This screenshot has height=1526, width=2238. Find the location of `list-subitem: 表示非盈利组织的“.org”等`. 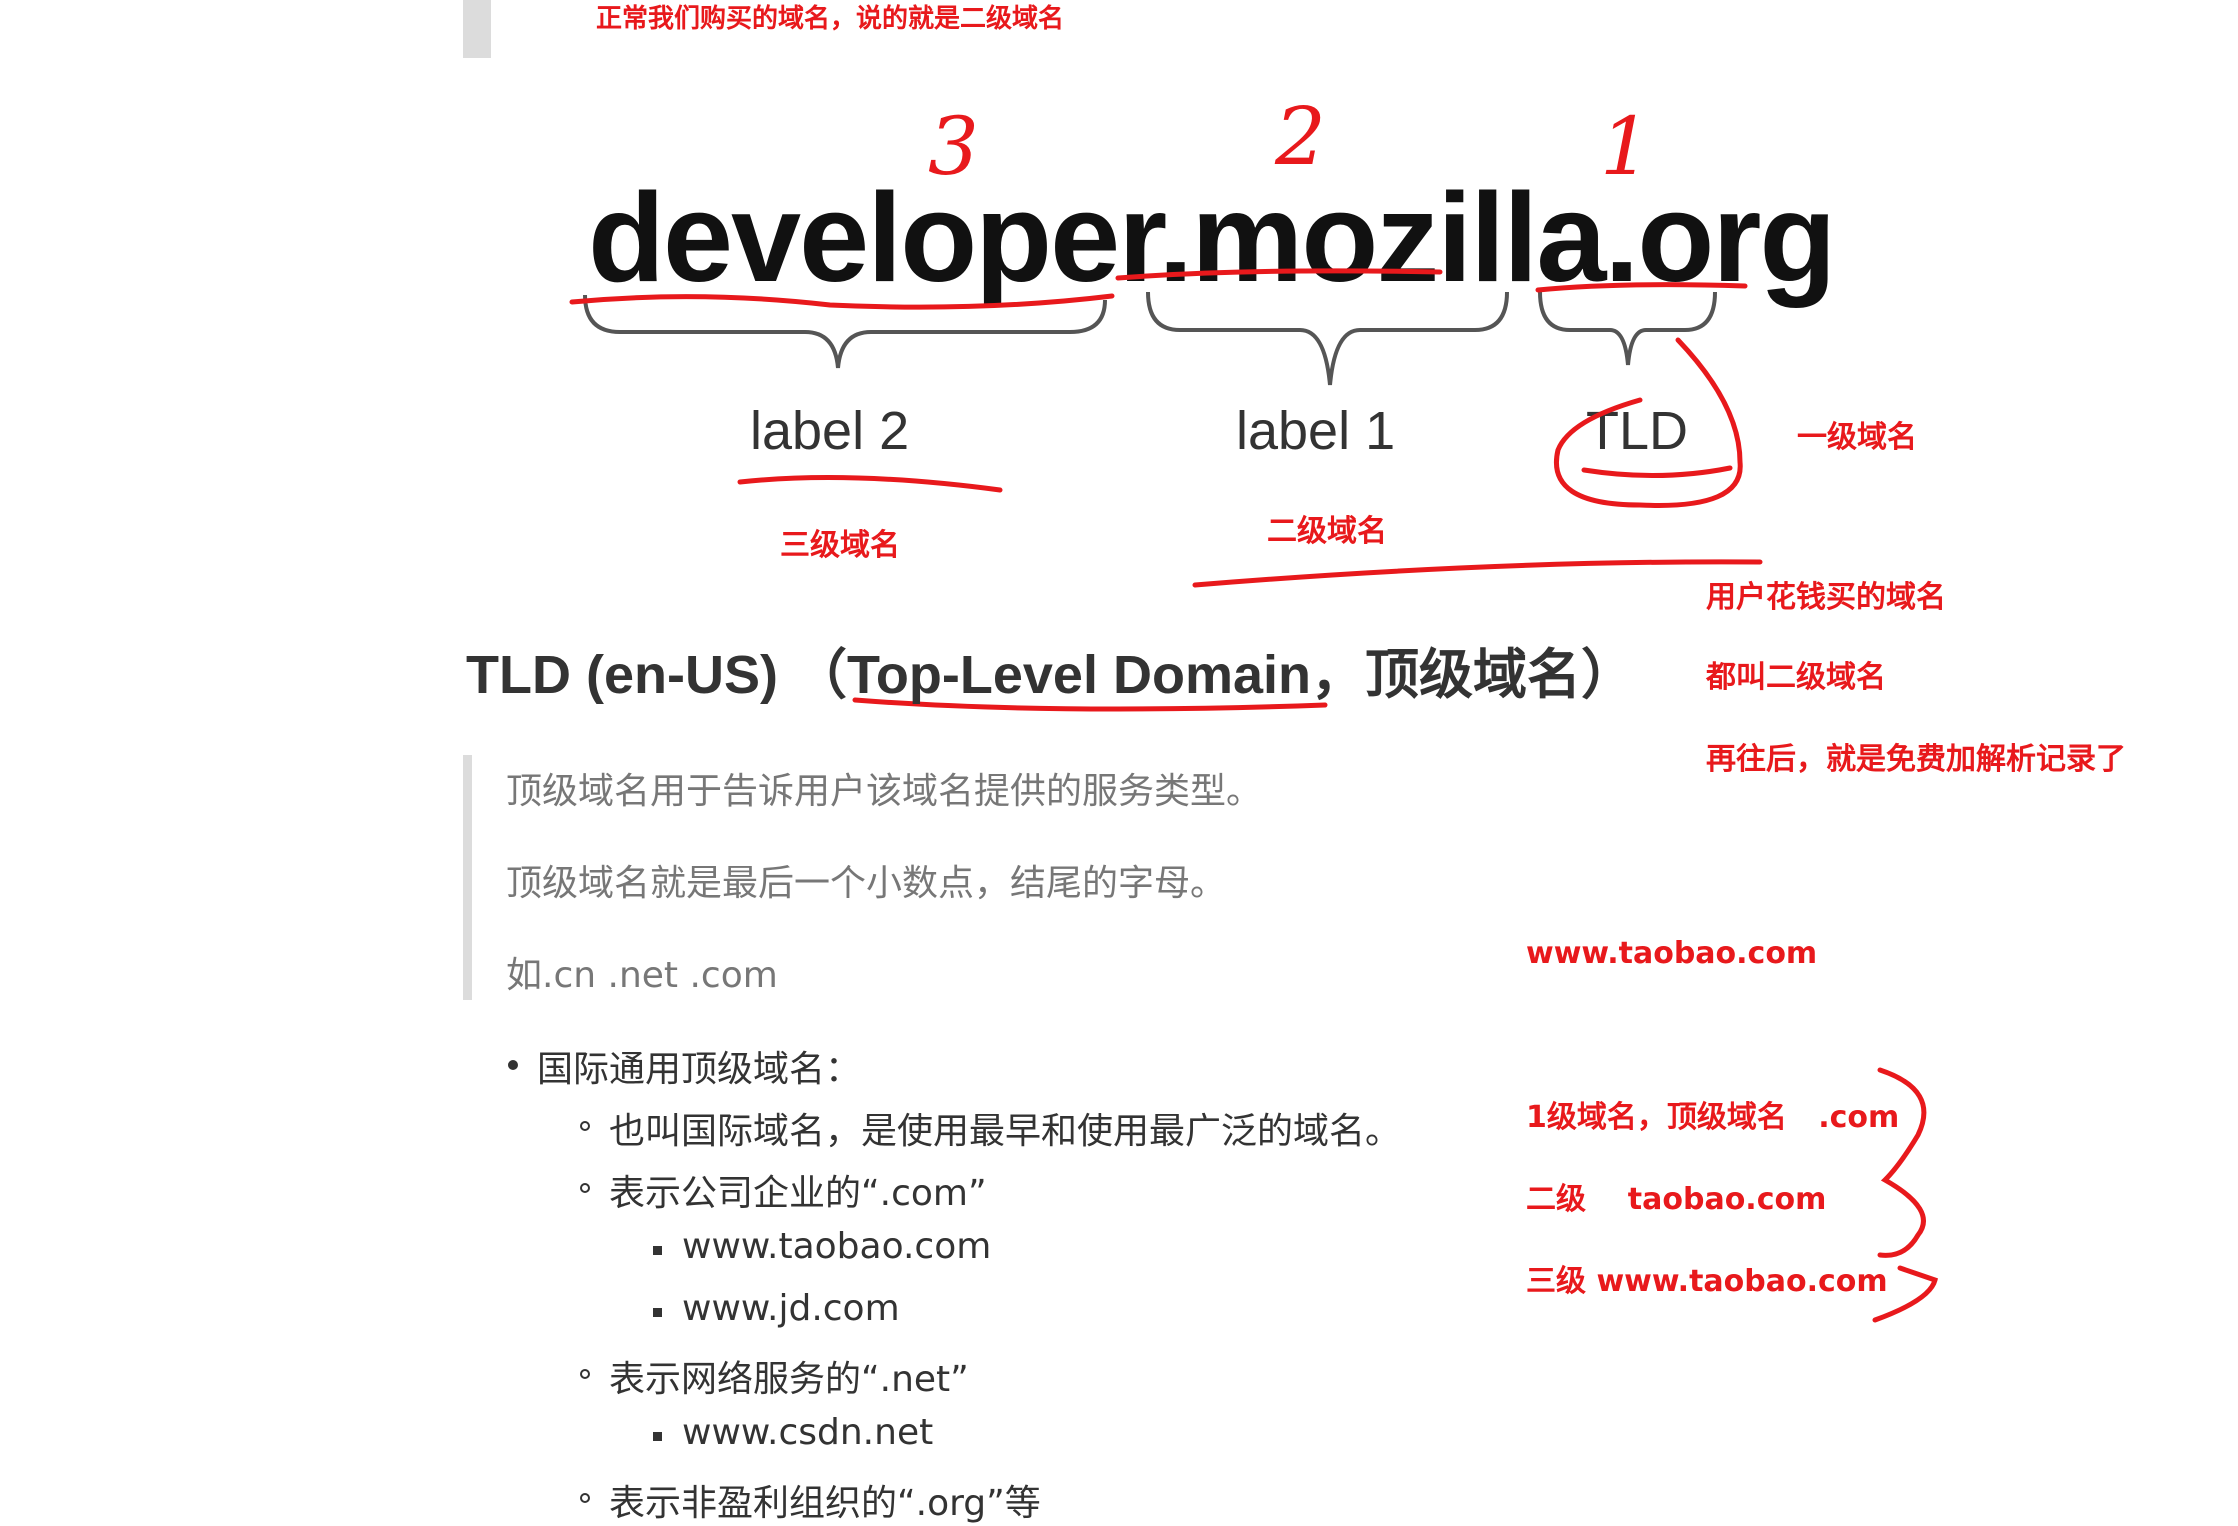

list-subitem: 表示非盈利组织的“.org”等 is located at coordinates (825, 1503).